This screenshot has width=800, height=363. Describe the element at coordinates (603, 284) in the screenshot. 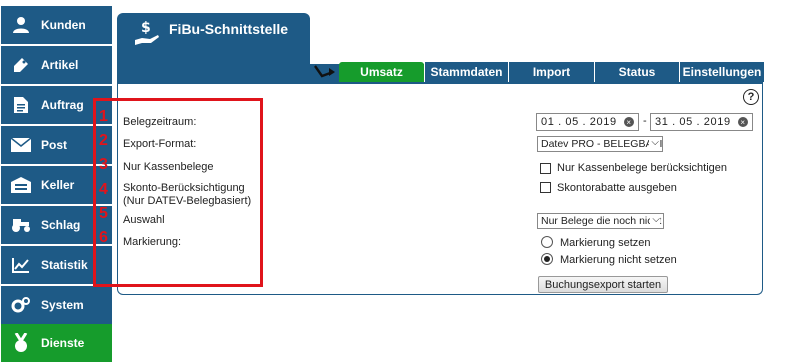

I see `buchungsexport-starten-button: Buchungsexport starten` at that location.